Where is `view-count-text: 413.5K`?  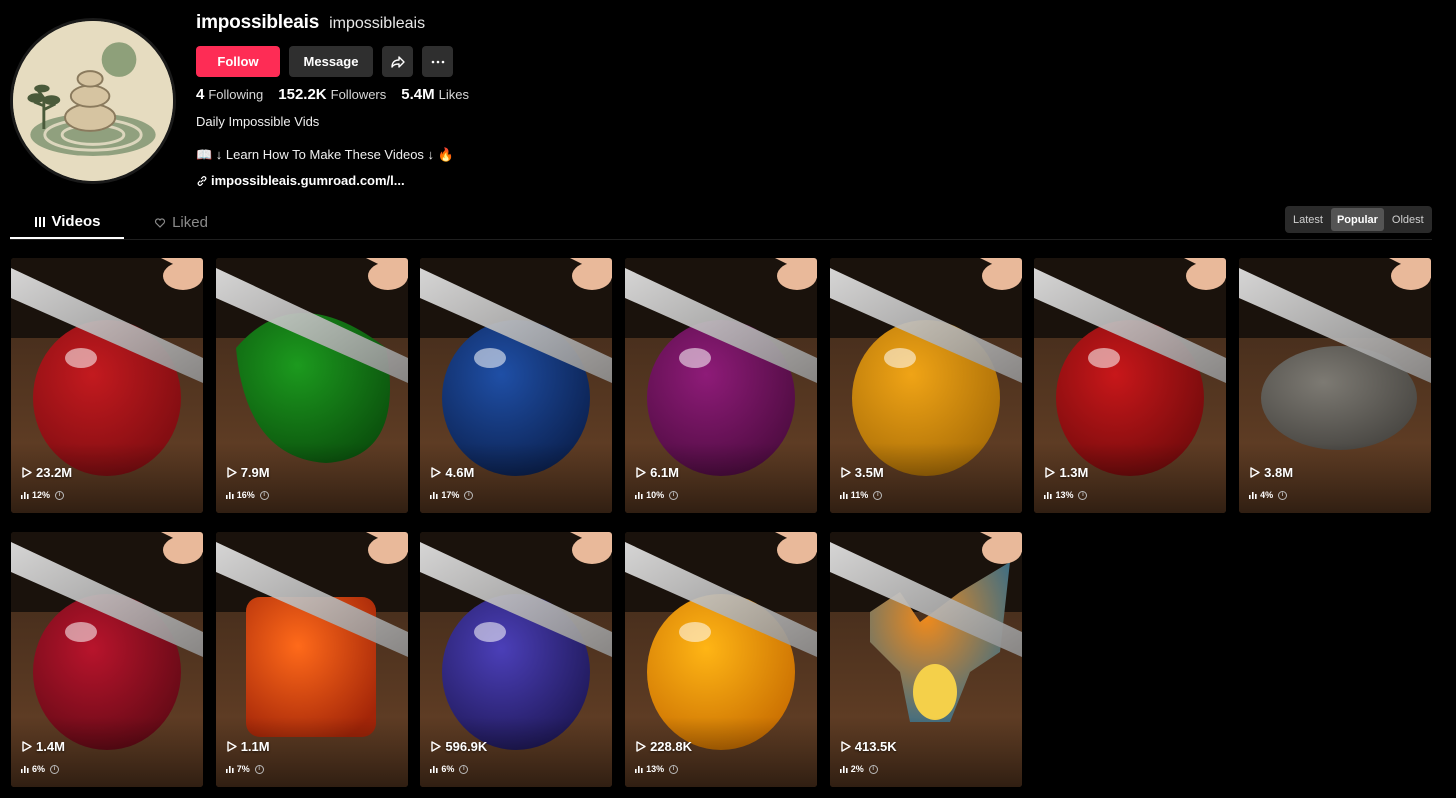
view-count-text: 413.5K is located at coordinates (875, 746).